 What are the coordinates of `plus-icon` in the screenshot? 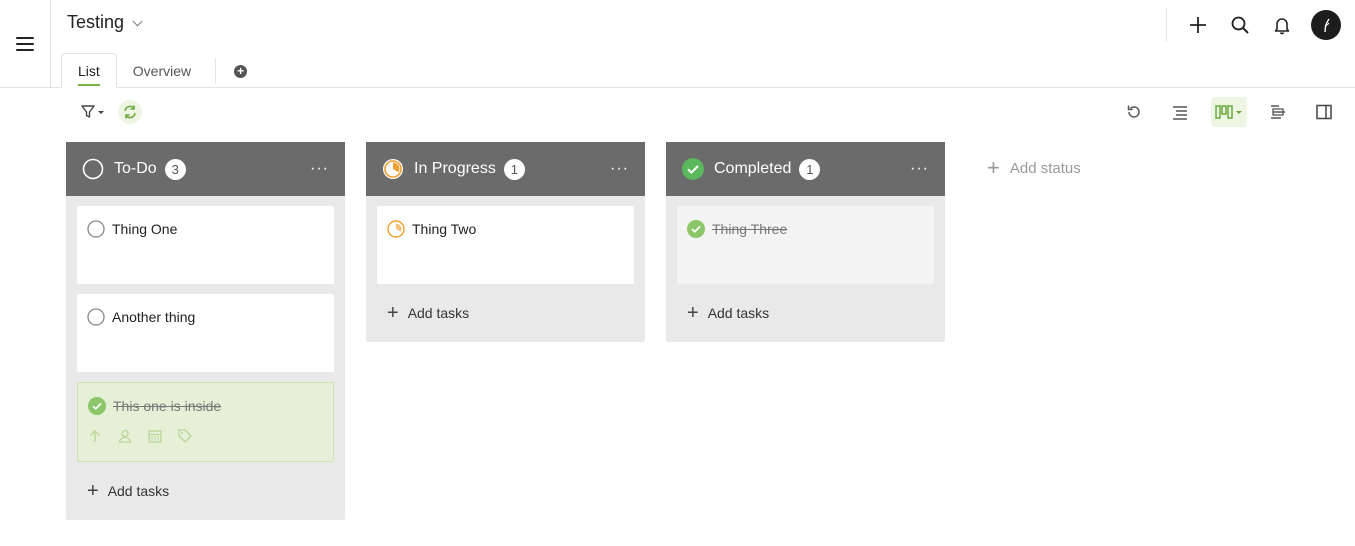 It's located at (1198, 25).